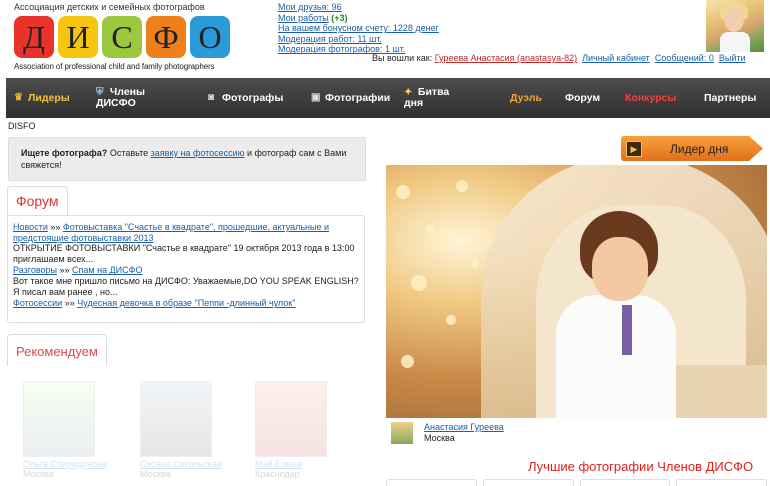 The width and height of the screenshot is (770, 486). Describe the element at coordinates (732, 58) in the screenshot. I see `logout-link: Выйти` at that location.